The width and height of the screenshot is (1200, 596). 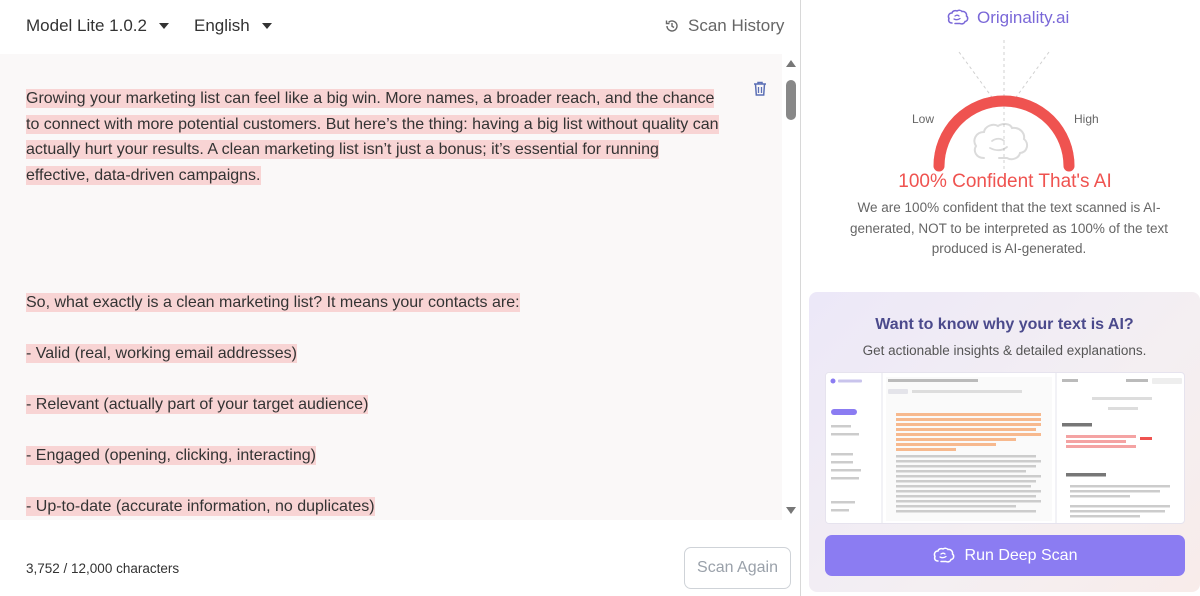 What do you see at coordinates (222, 25) in the screenshot?
I see `language-label: English` at bounding box center [222, 25].